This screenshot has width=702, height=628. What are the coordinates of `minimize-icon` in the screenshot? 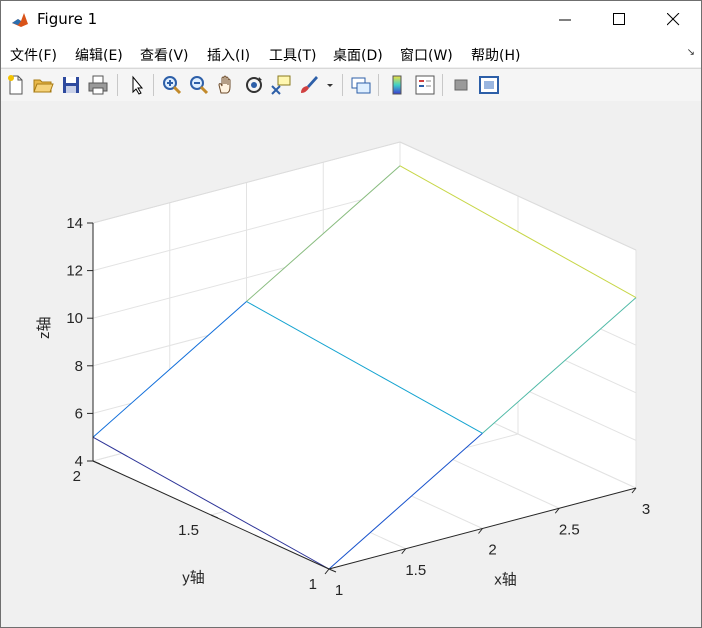 It's located at (565, 20).